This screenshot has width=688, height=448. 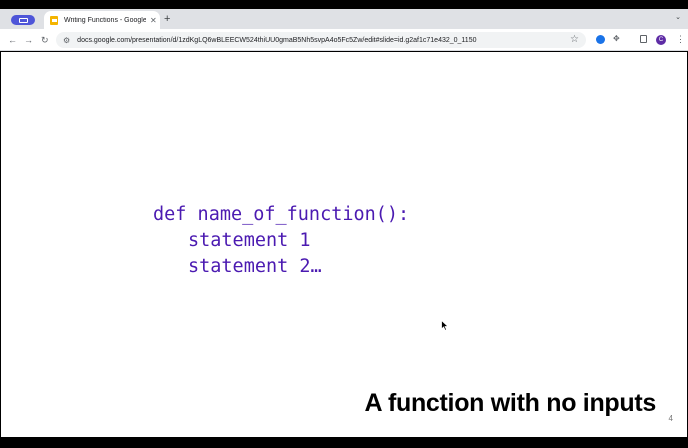 I want to click on tab-writing-functions: Writing Functions - Google Slides ✕, so click(x=102, y=20).